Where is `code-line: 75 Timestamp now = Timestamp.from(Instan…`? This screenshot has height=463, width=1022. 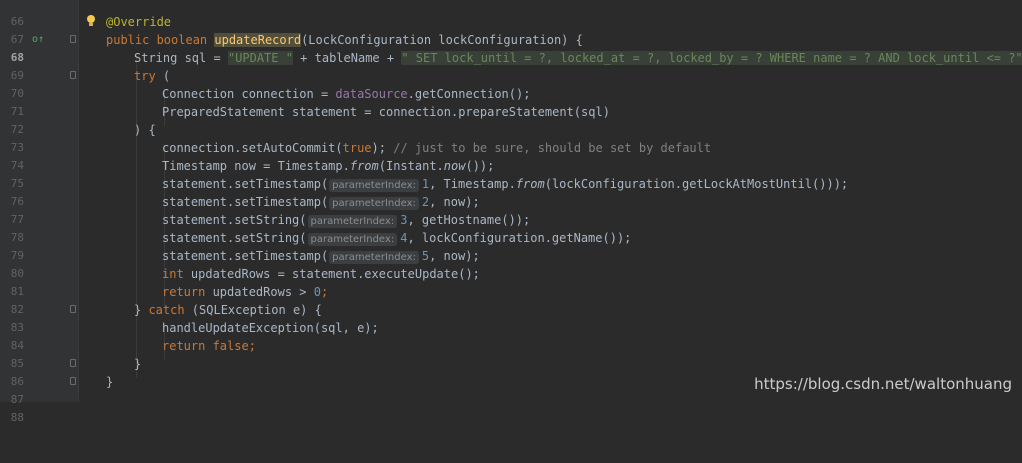
code-line: 75 Timestamp now = Timestamp.from(Instan… is located at coordinates (511, 173).